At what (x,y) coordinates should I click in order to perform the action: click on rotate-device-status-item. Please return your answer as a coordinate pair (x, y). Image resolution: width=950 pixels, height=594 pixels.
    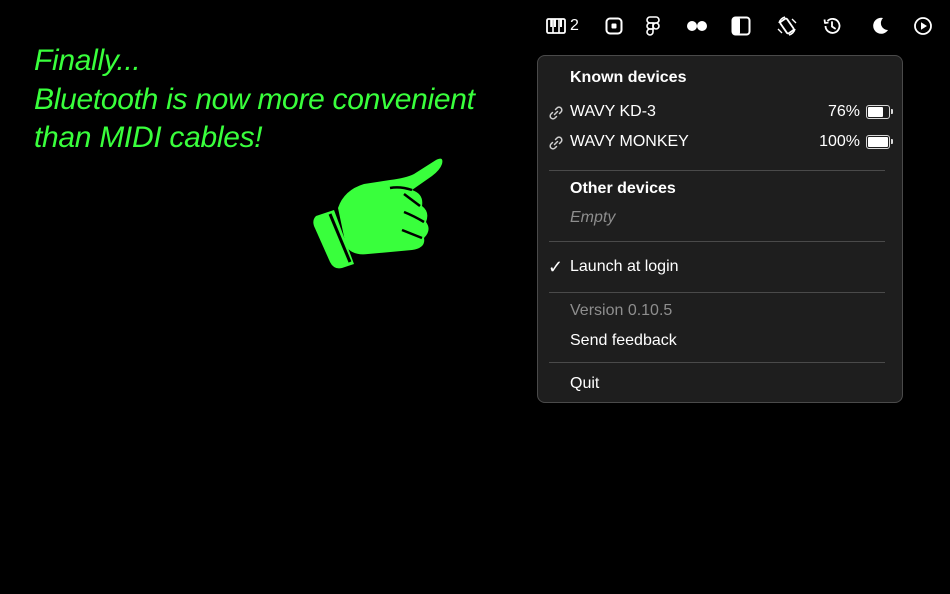
    Looking at the image, I should click on (787, 26).